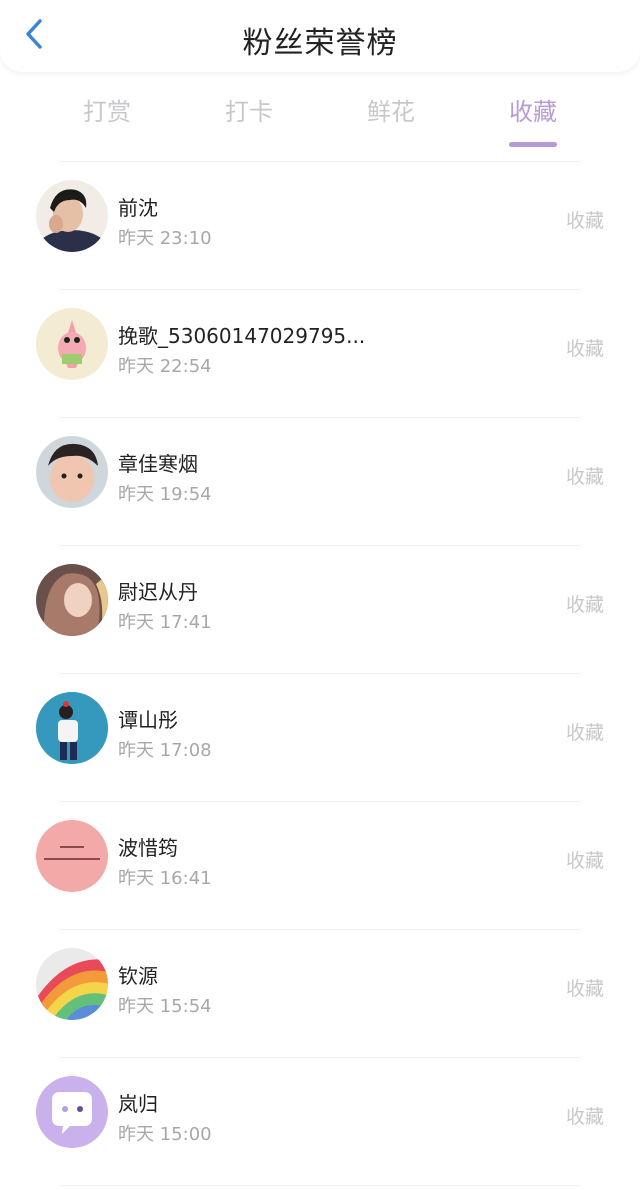 This screenshot has height=1189, width=640. I want to click on fan-name: 岚归, so click(138, 1104).